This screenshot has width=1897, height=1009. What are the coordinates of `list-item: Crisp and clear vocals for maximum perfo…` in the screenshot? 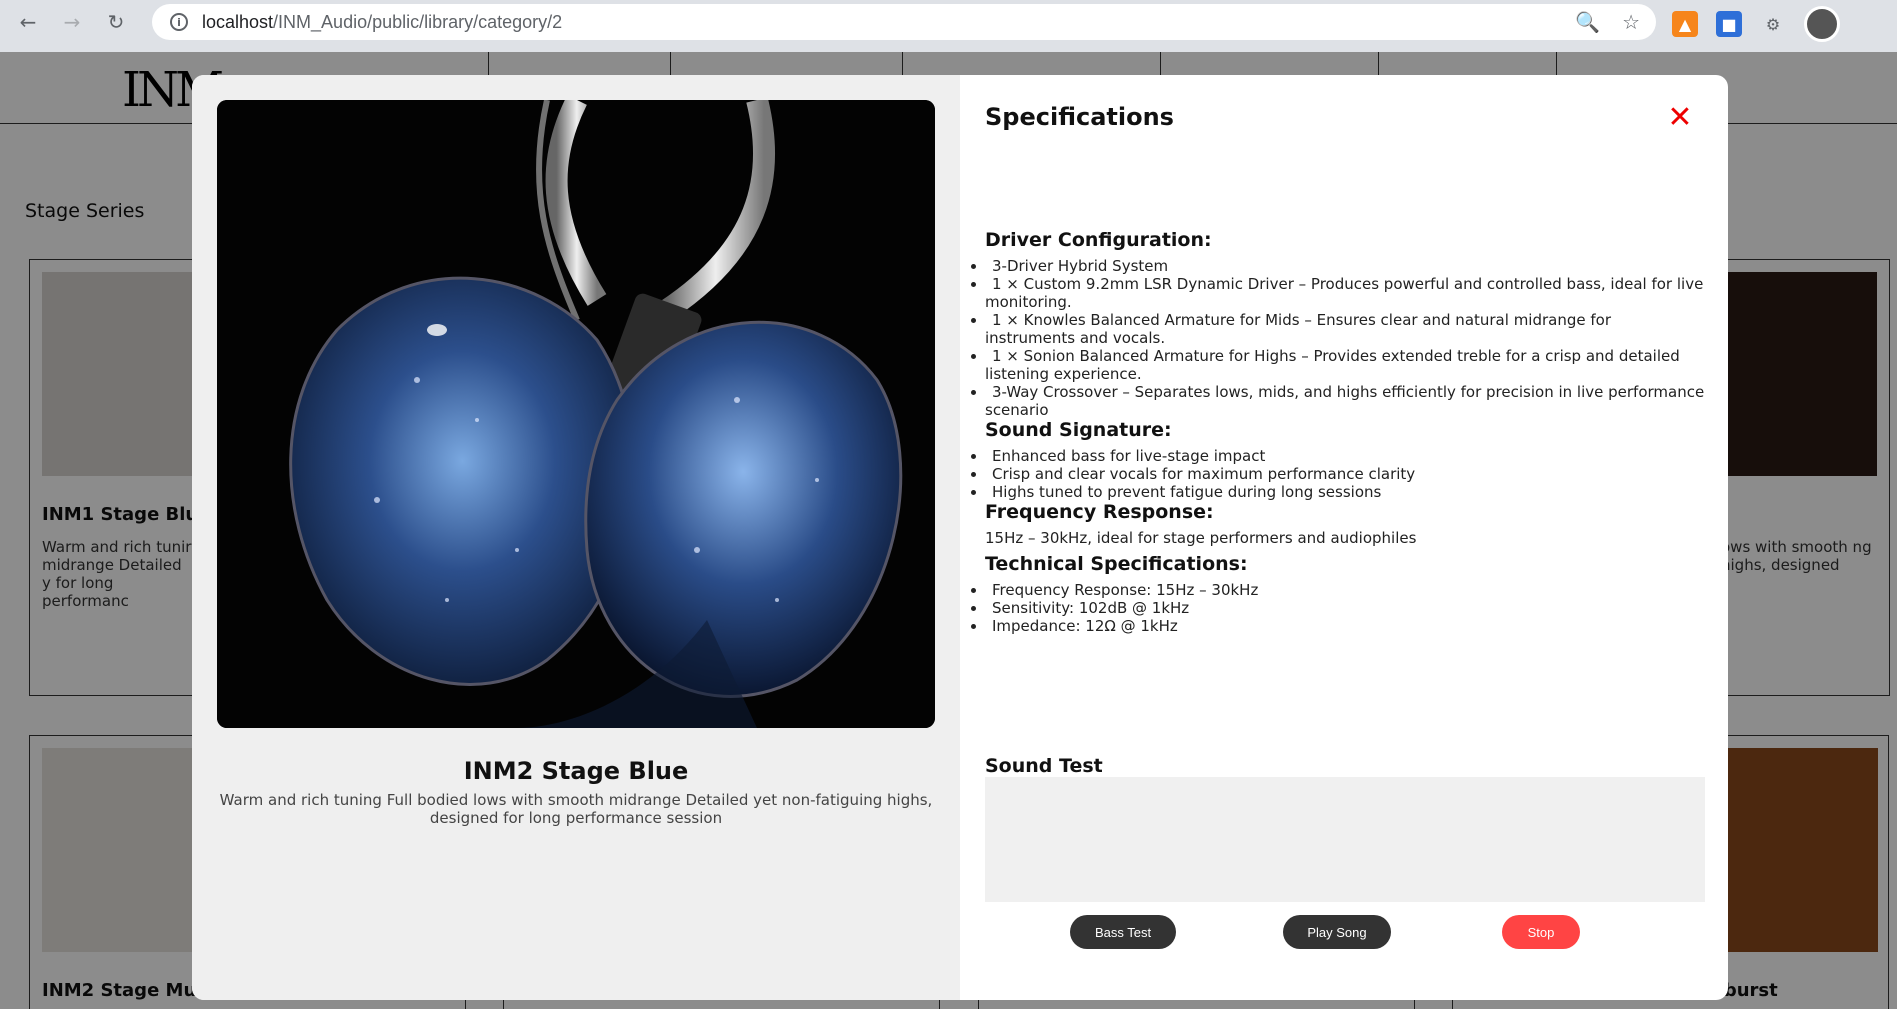 It's located at (1338, 474).